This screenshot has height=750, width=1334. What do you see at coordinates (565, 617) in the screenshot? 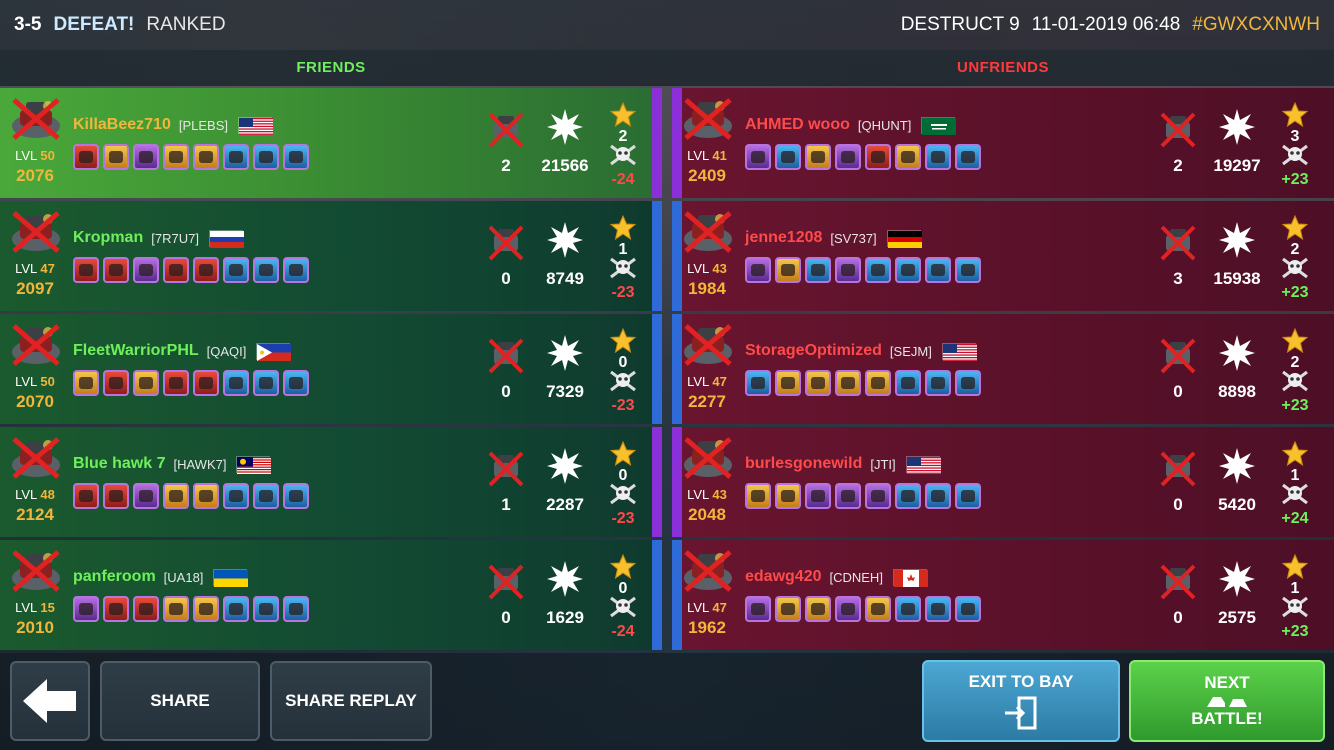
I see `damage-value: 1629` at bounding box center [565, 617].